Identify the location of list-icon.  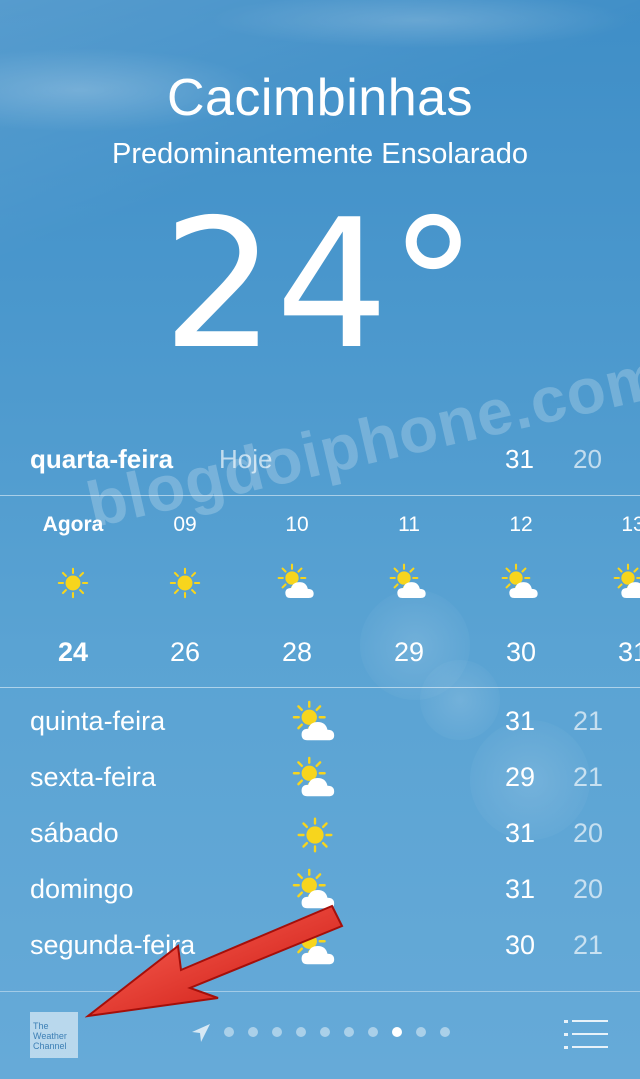
(586, 1034).